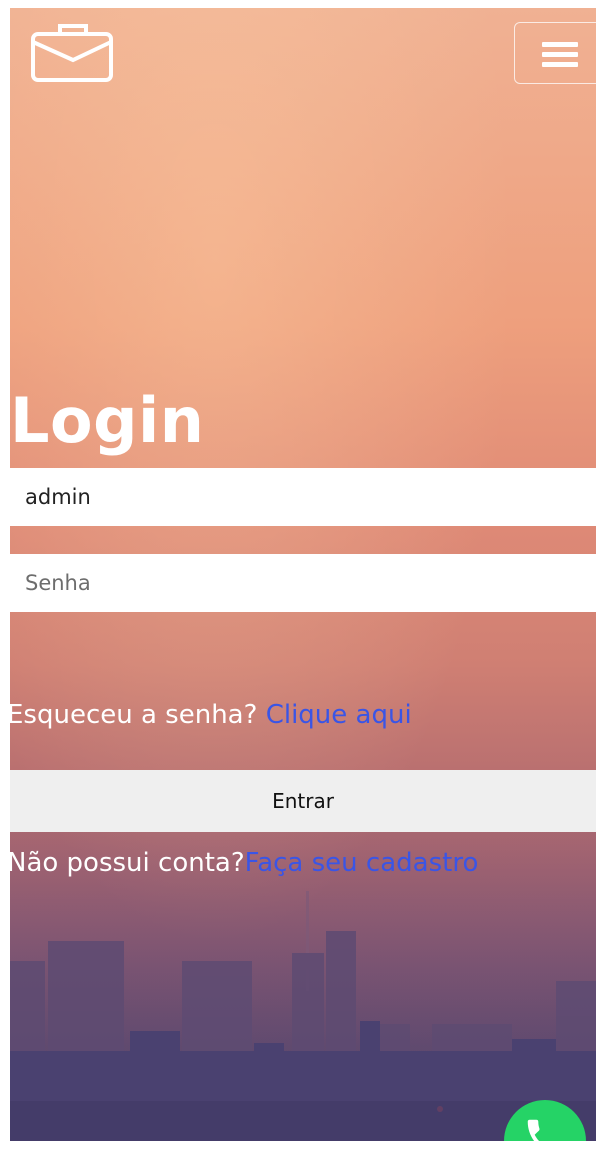  I want to click on forgot-password-text: Esqueceu a senha? Clique aqui, so click(211, 715).